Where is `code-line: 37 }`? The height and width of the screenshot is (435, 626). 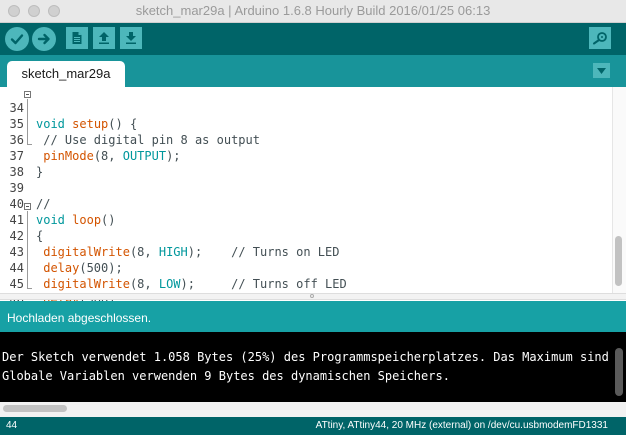 code-line: 37 } is located at coordinates (22, 155).